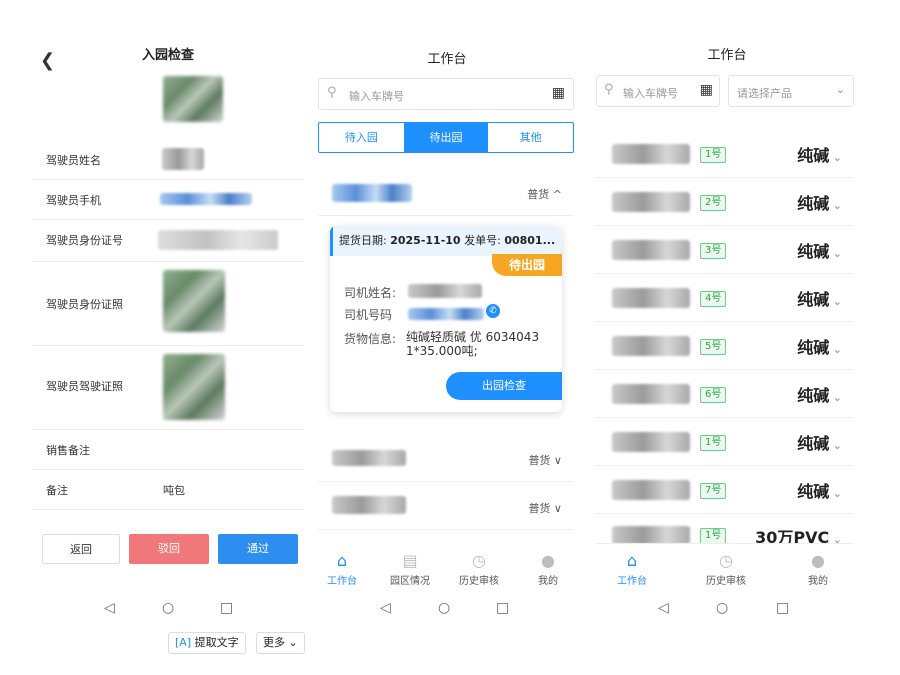 This screenshot has height=675, width=900. What do you see at coordinates (168, 241) in the screenshot?
I see `field-driver-id-number: 驾驶员身份证号` at bounding box center [168, 241].